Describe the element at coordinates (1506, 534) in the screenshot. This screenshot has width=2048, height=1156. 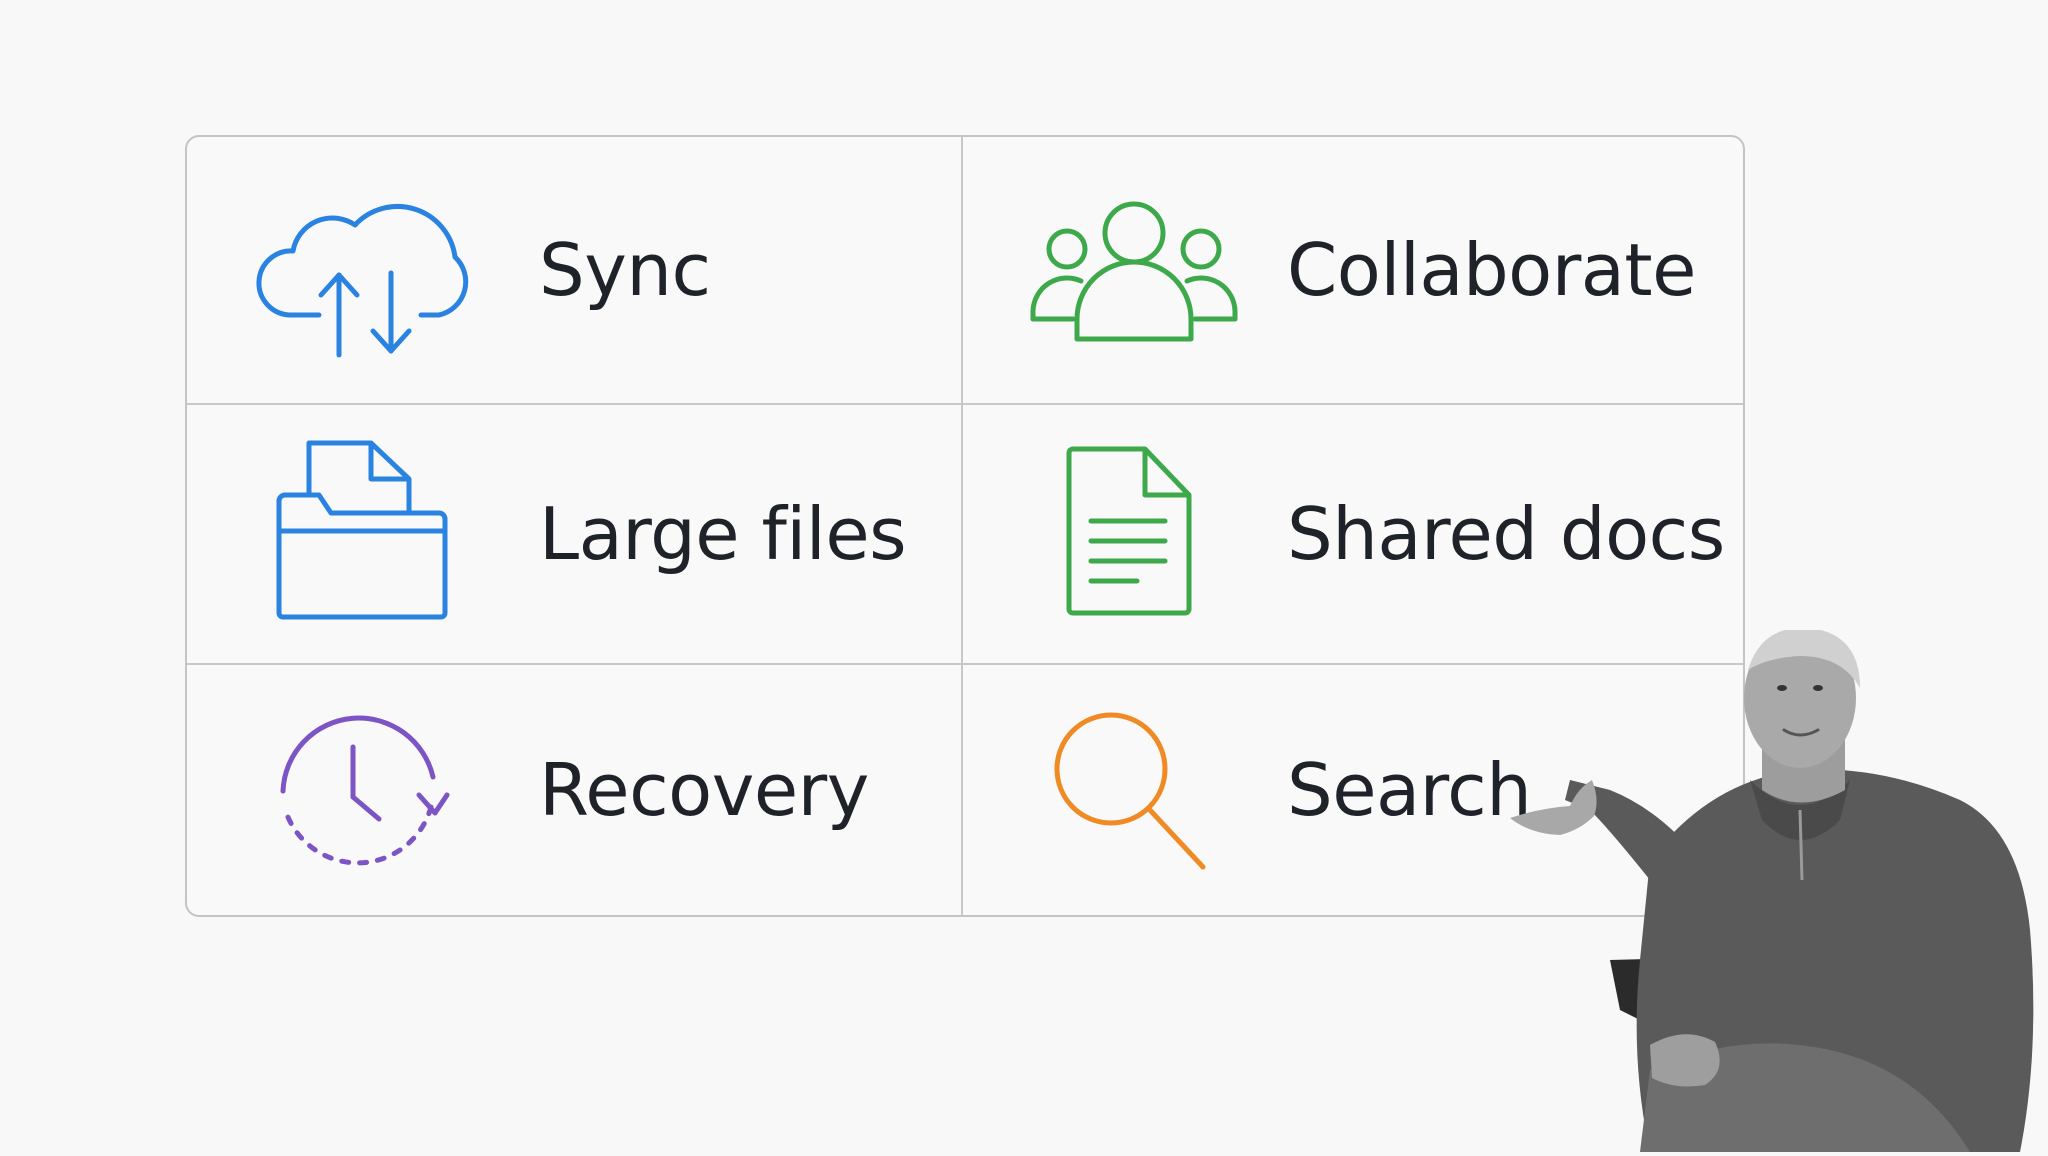
I see `feature-label-shared-docs: Shared docs` at that location.